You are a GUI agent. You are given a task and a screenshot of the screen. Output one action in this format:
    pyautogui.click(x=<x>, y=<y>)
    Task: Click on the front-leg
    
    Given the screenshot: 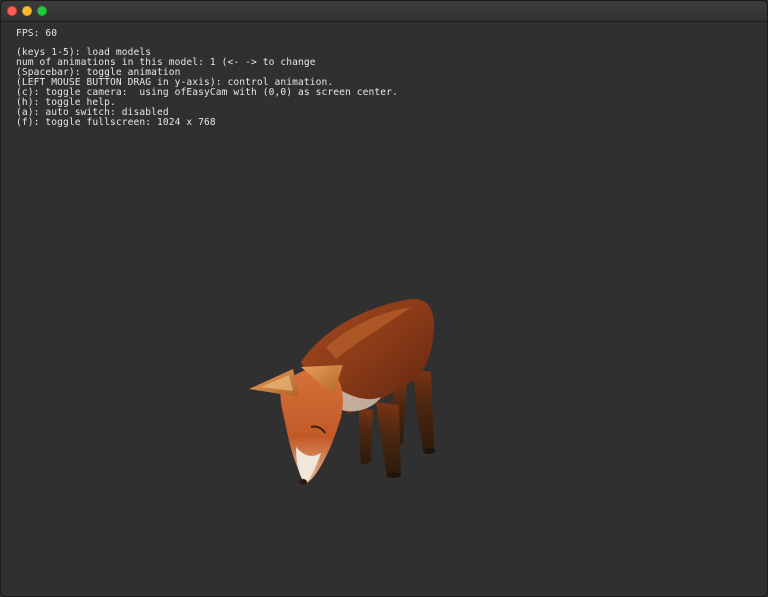 What is the action you would take?
    pyautogui.click(x=388, y=440)
    